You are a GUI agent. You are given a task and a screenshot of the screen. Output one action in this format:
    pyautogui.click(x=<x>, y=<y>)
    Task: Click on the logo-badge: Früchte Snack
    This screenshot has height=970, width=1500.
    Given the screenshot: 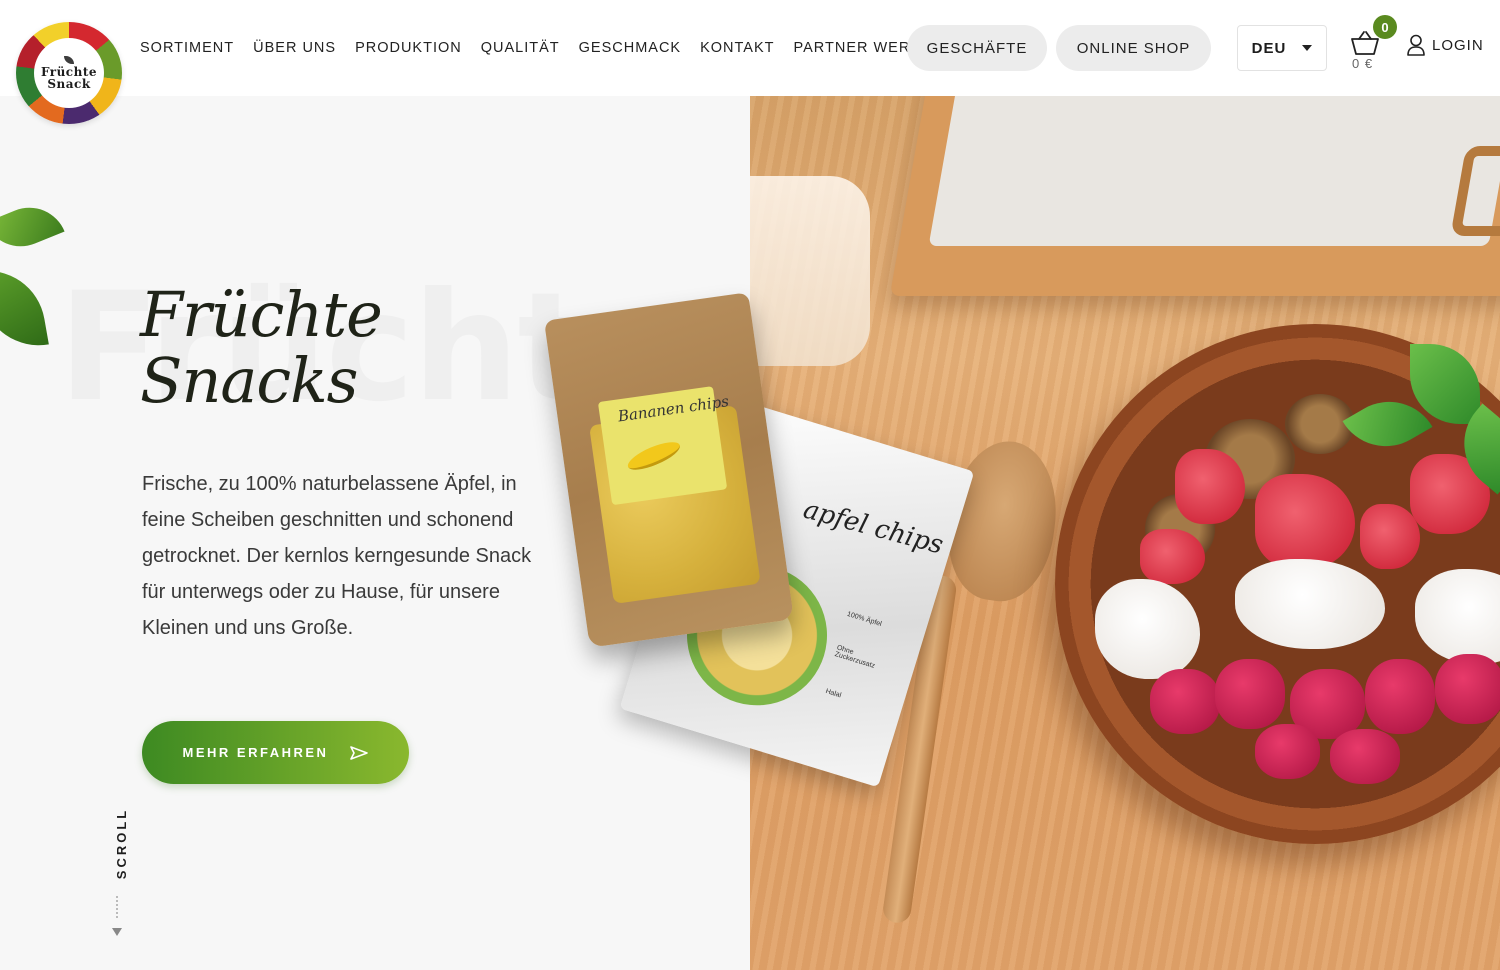 What is the action you would take?
    pyautogui.click(x=69, y=73)
    